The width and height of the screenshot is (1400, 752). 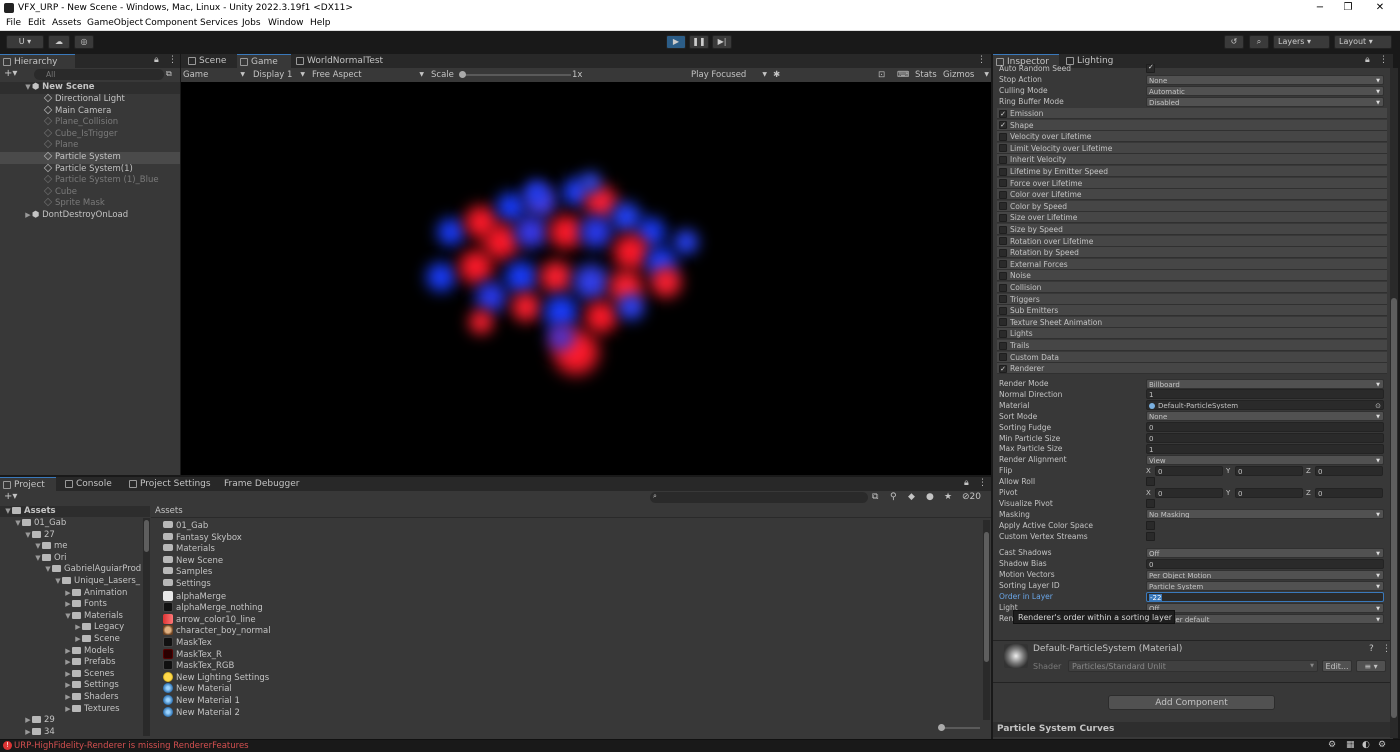 What do you see at coordinates (966, 75) in the screenshot?
I see `gizmos-dropdown: Gizmos ▼` at bounding box center [966, 75].